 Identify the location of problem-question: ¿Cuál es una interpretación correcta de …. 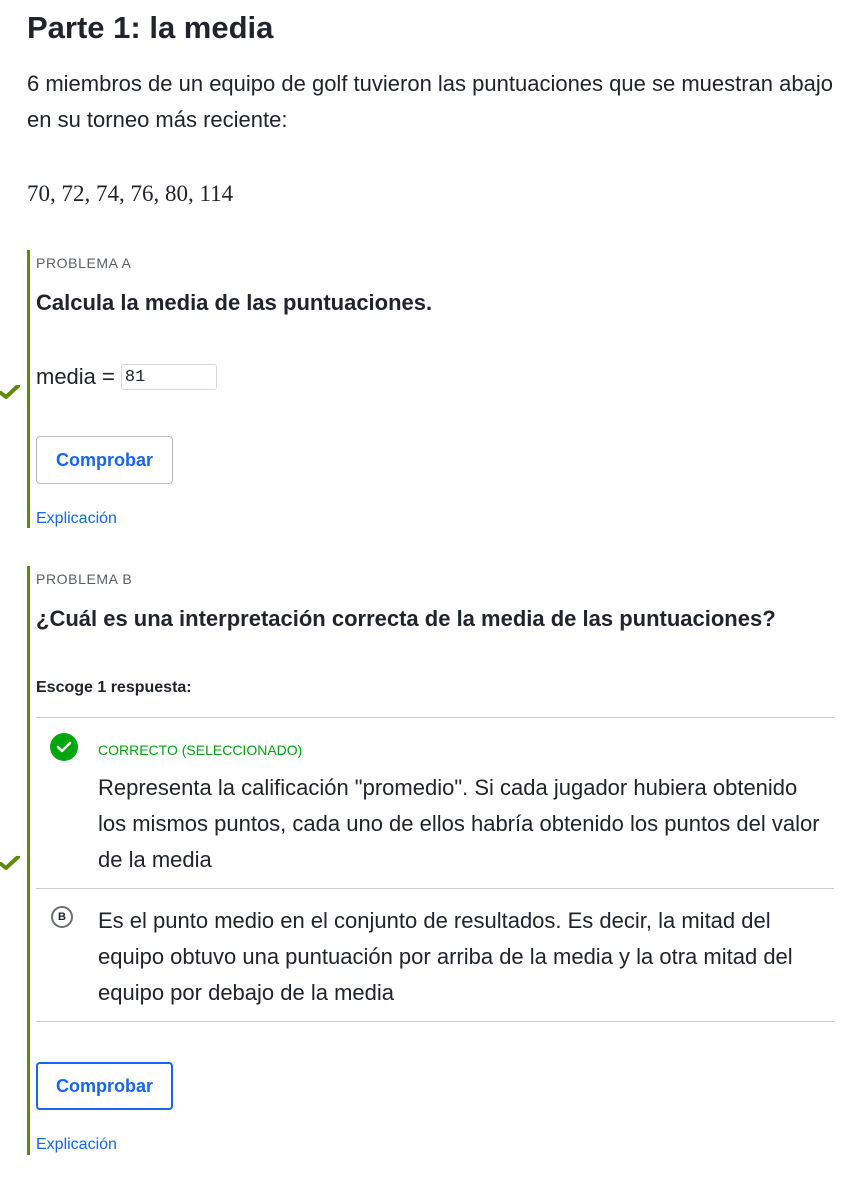
(406, 618).